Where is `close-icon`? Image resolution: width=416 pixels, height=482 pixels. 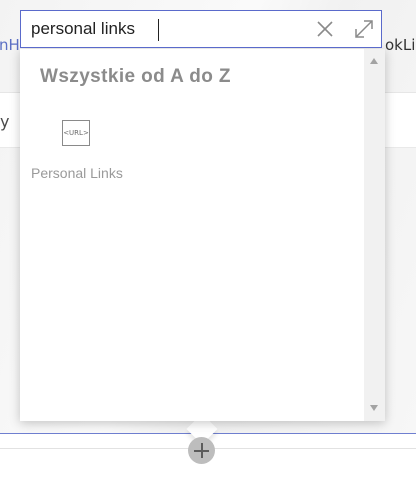 close-icon is located at coordinates (325, 29).